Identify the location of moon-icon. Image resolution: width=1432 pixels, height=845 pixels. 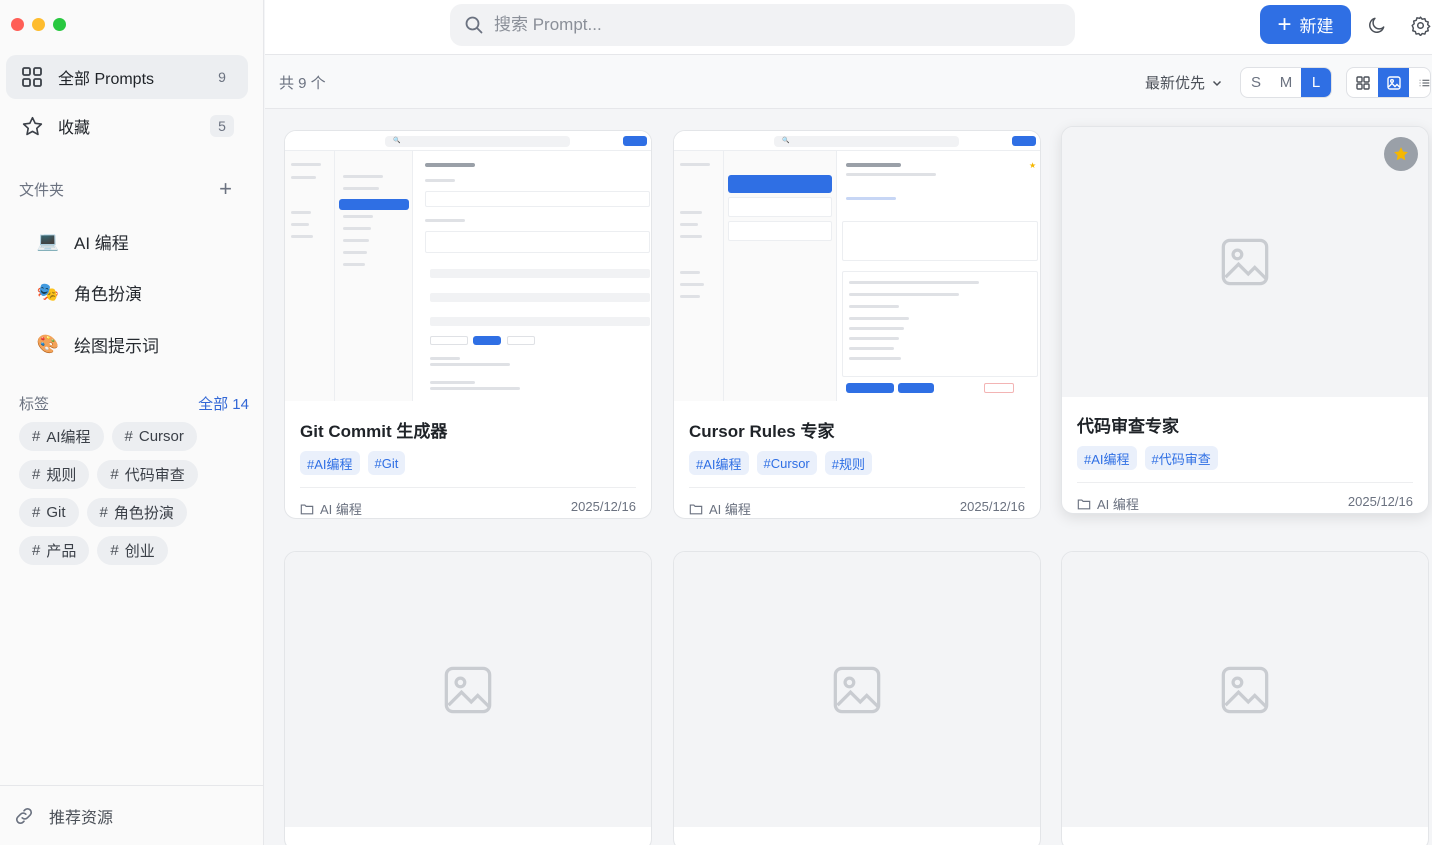
(1377, 25).